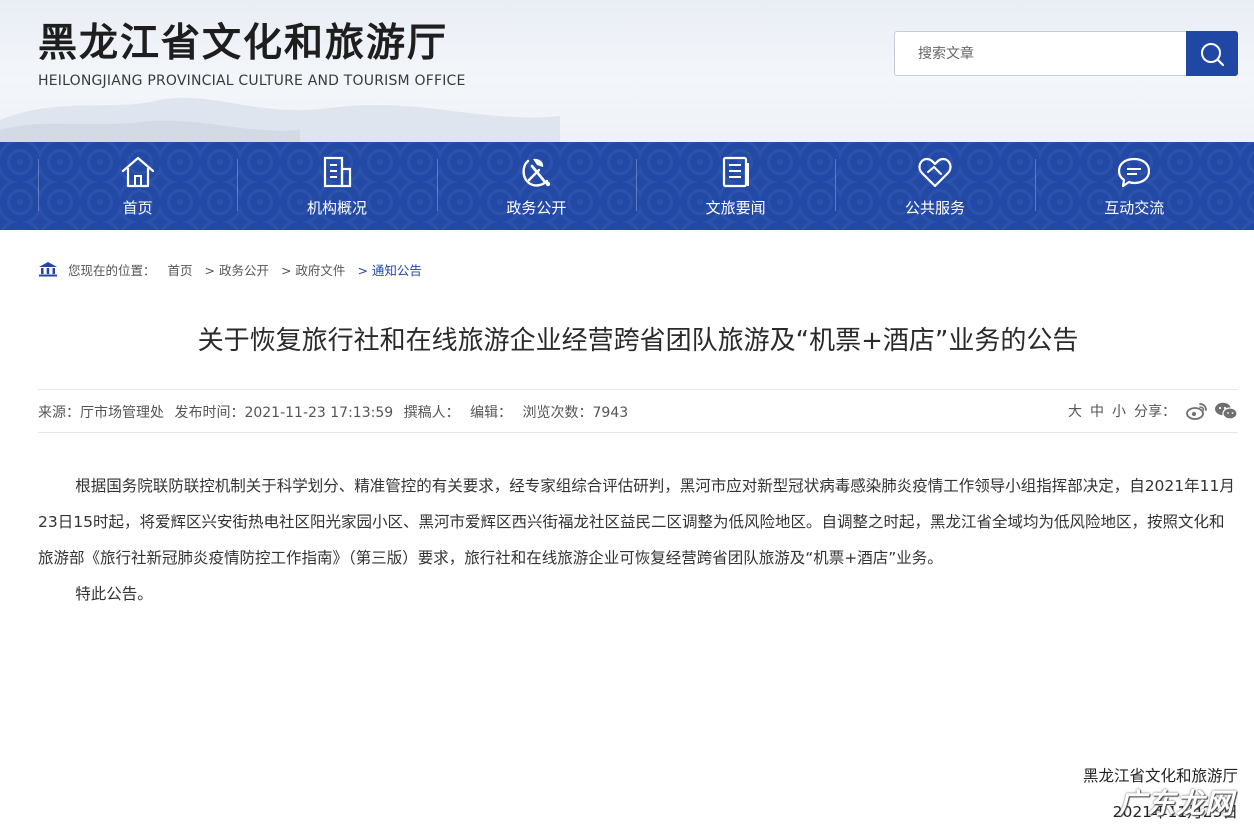 Image resolution: width=1254 pixels, height=830 pixels. I want to click on nav-item-public-services: 公共服务, so click(934, 186).